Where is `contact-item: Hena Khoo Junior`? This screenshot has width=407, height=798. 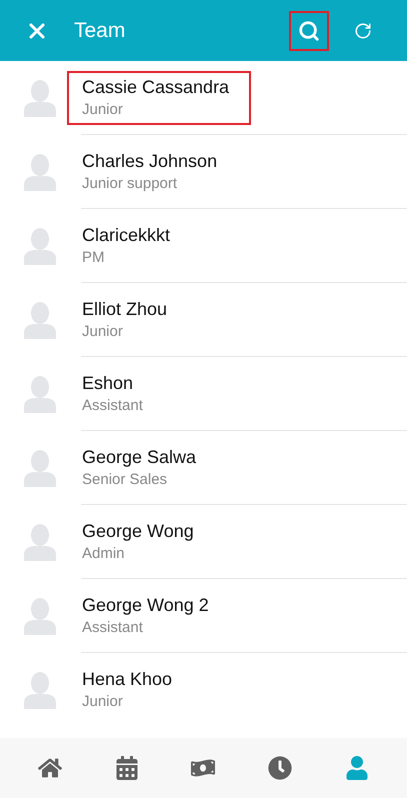 contact-item: Hena Khoo Junior is located at coordinates (203, 690).